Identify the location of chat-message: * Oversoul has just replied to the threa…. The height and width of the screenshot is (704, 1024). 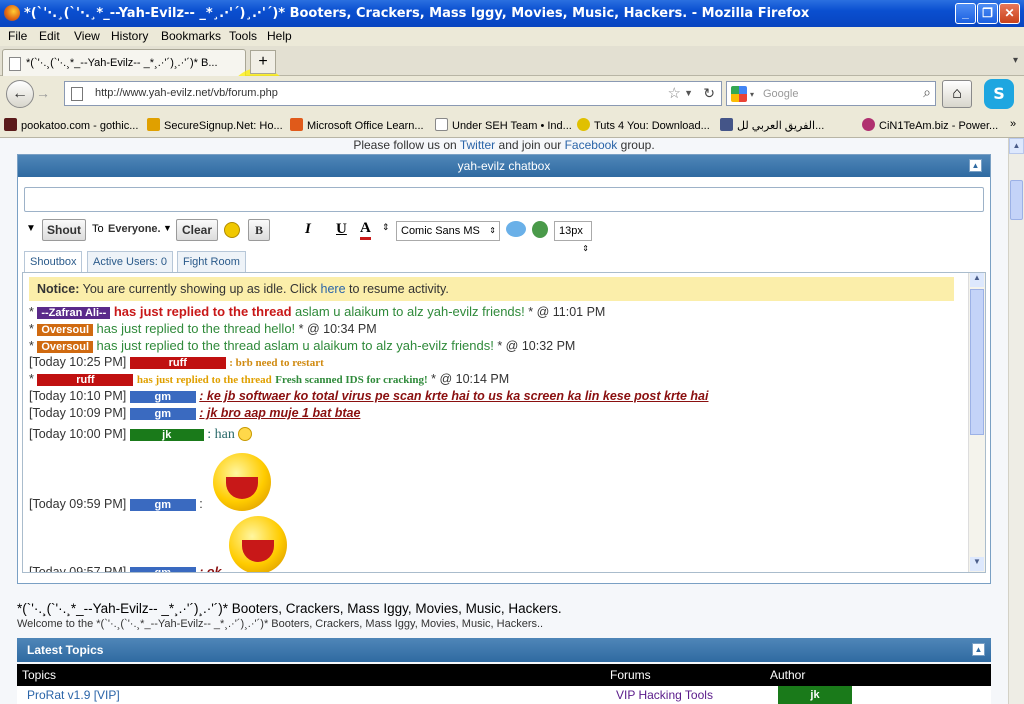
(203, 328).